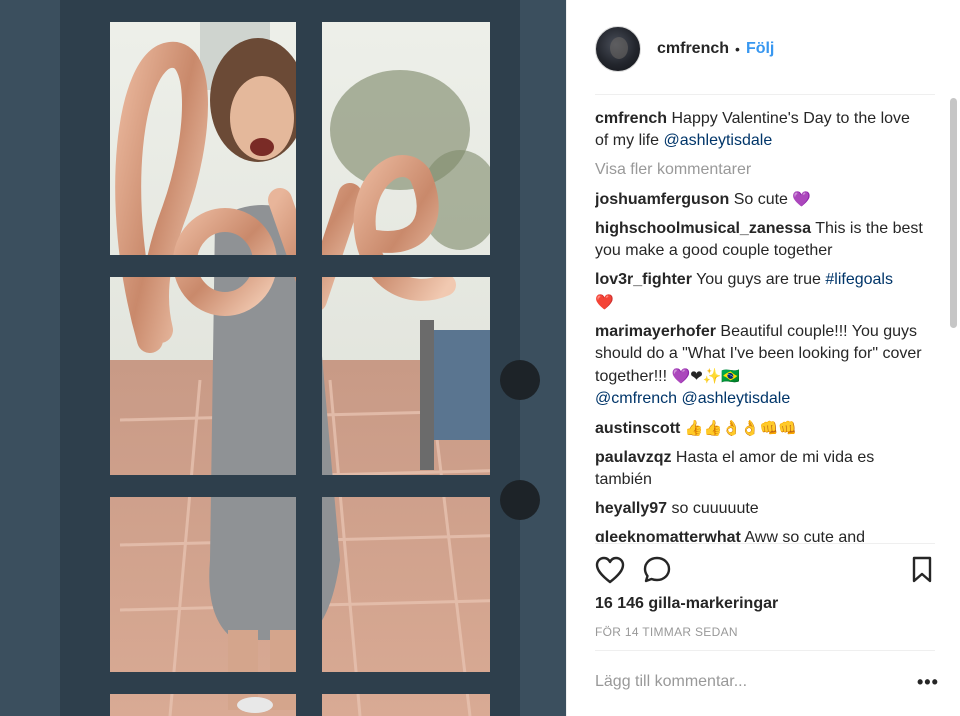 This screenshot has height=716, width=960. I want to click on likes-count: 16 146 gilla-markeringar, so click(686, 604).